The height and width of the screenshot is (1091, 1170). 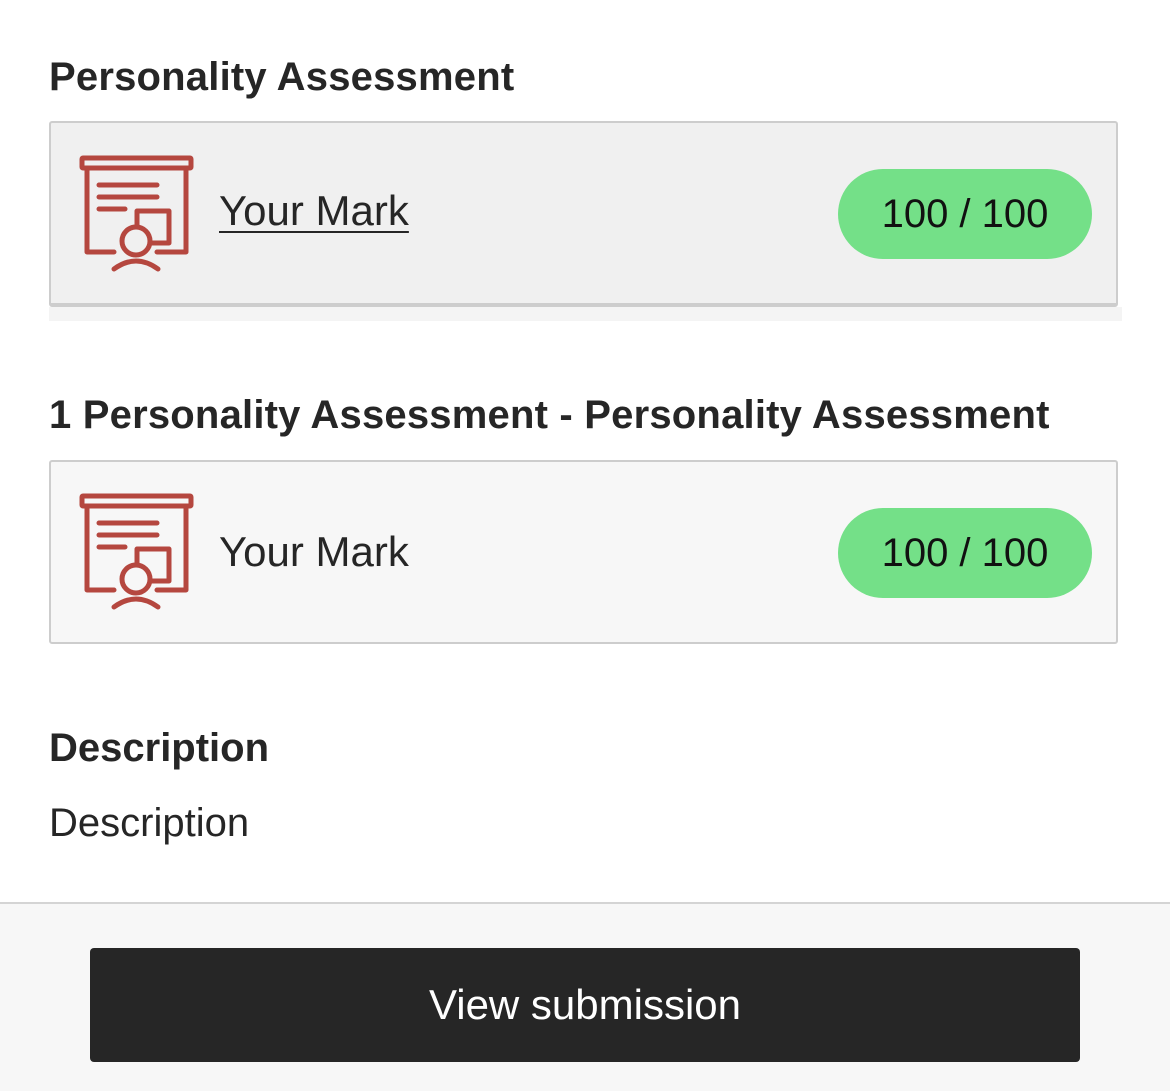 What do you see at coordinates (314, 551) in the screenshot?
I see `your-mark-label: Your Mark` at bounding box center [314, 551].